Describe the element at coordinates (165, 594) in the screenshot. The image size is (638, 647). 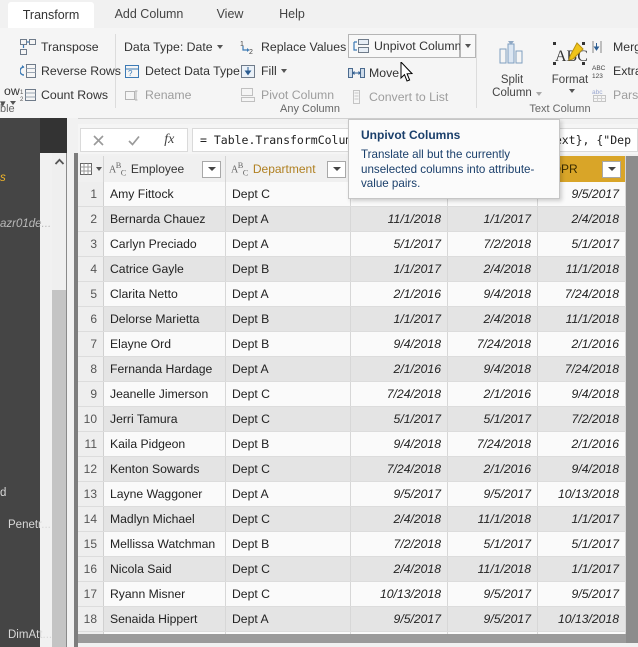
I see `employee-cell: Ryann Misner` at that location.